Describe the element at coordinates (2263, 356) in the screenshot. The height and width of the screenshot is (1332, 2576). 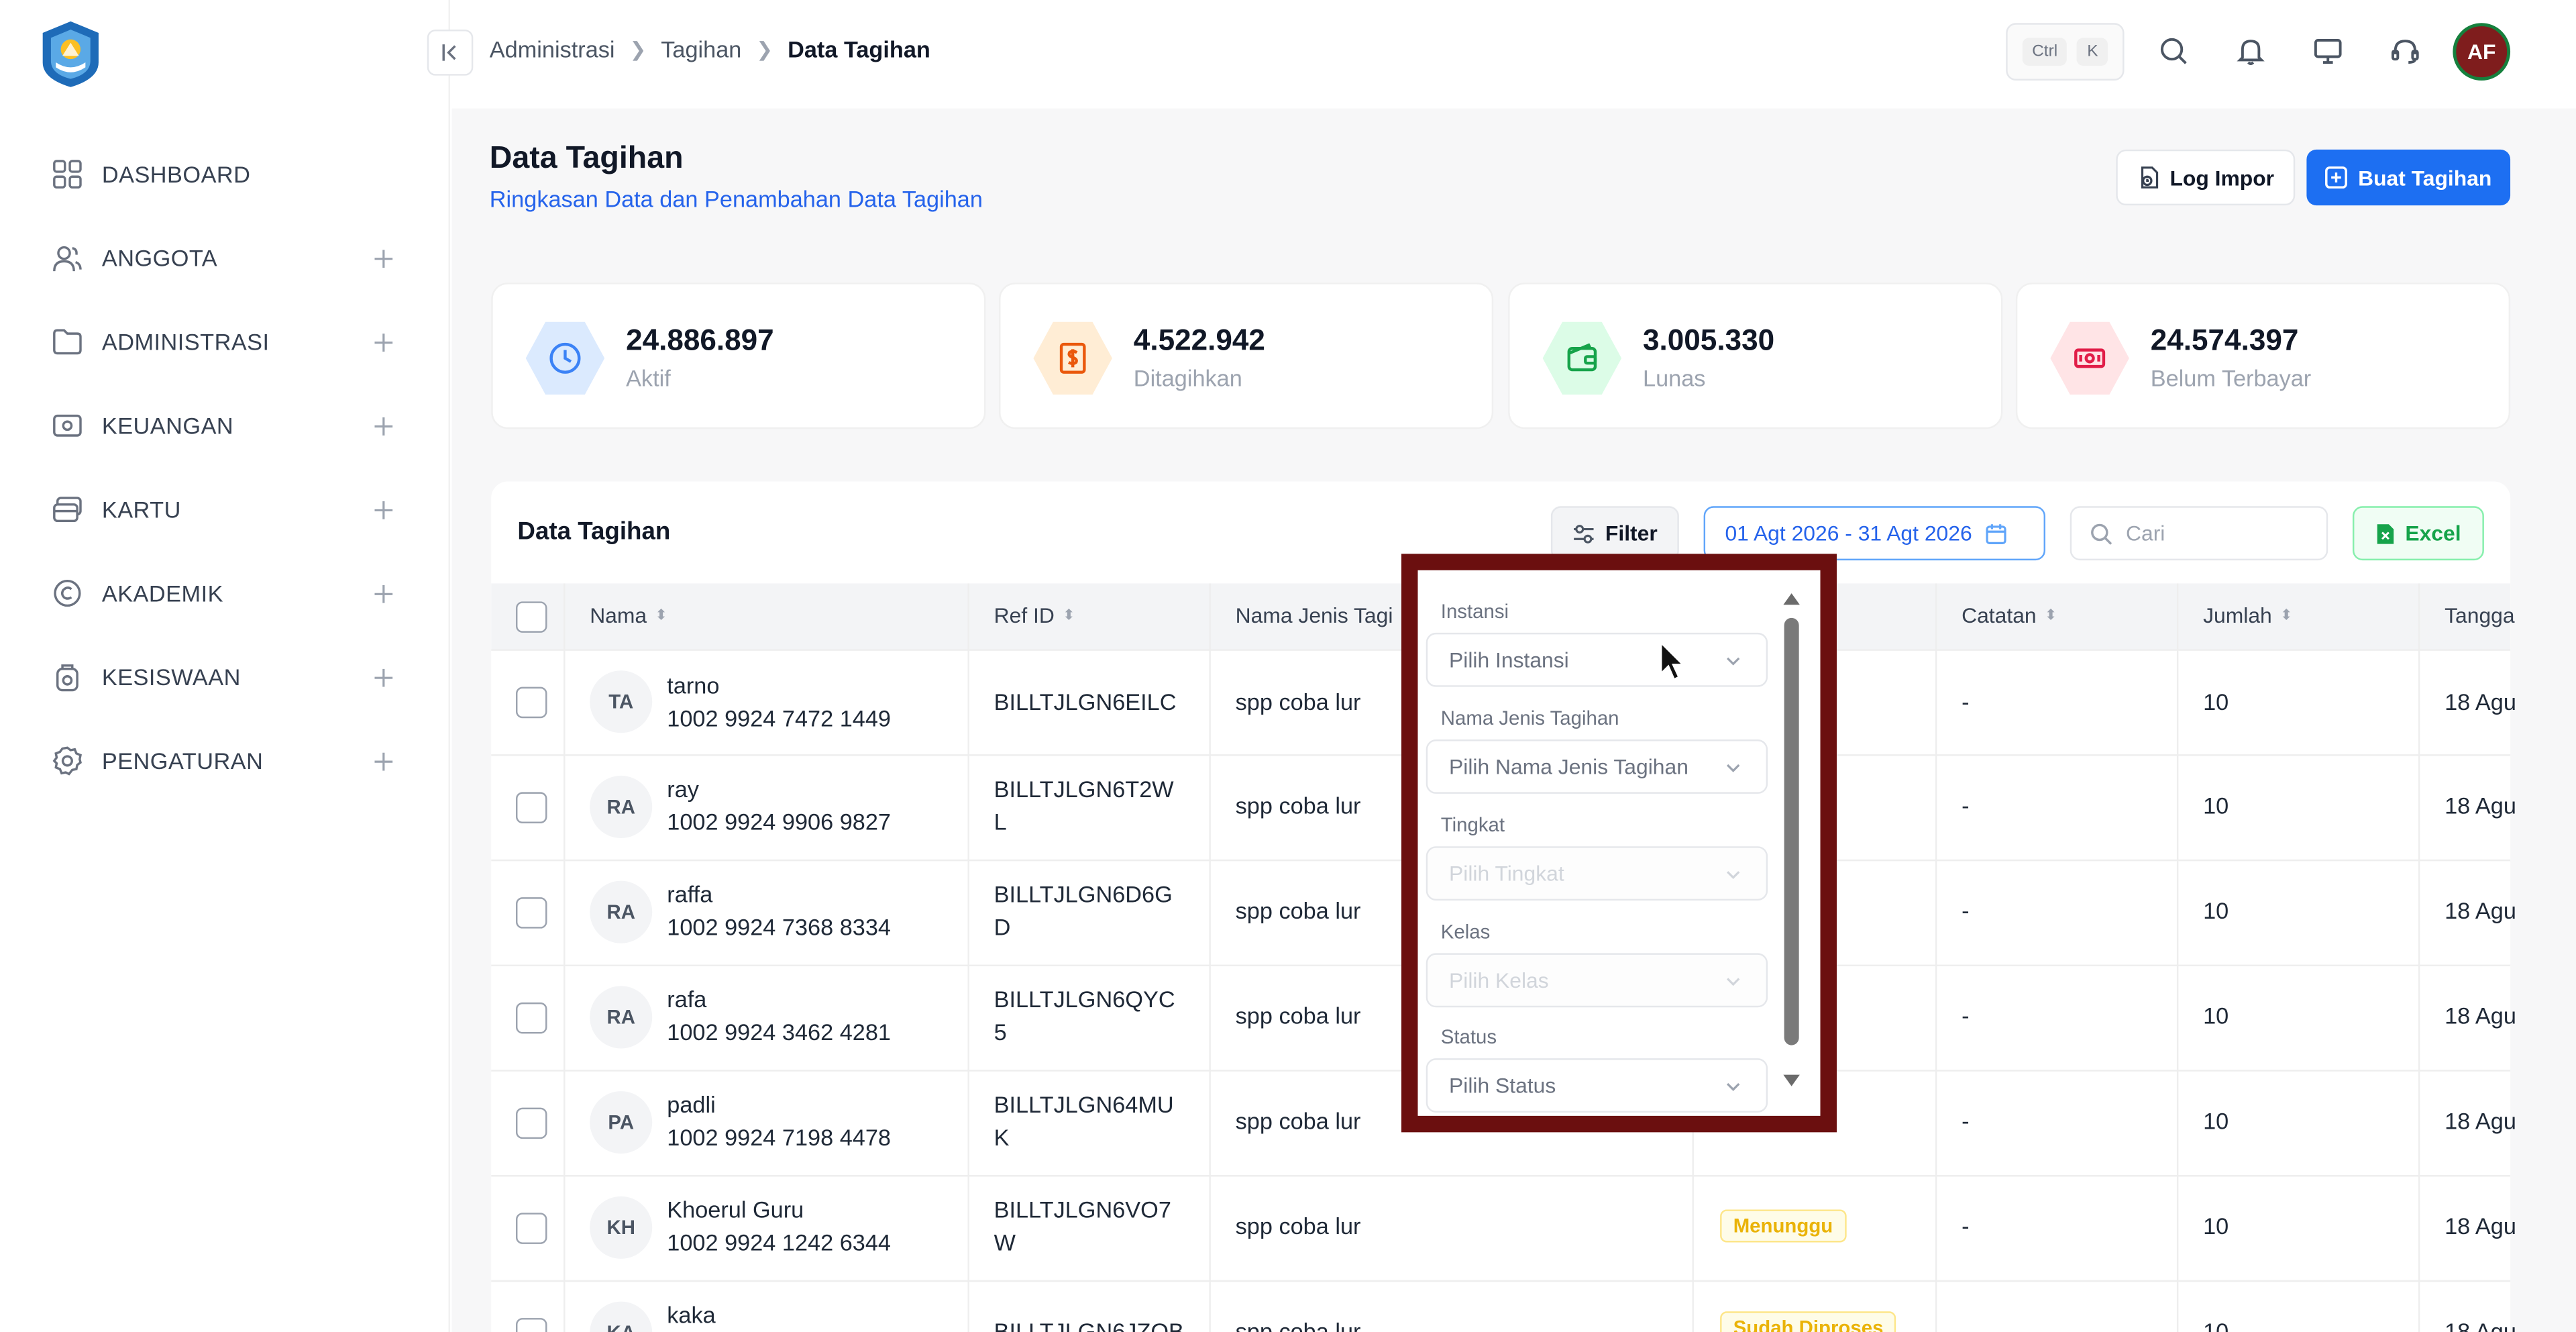
I see `stat-card-belum-terbayar: 24.574.397 Belum Terbayar` at that location.